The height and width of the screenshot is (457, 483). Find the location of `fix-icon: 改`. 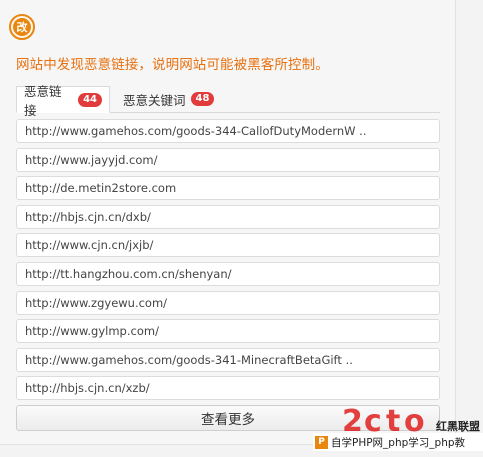

fix-icon: 改 is located at coordinates (22, 27).